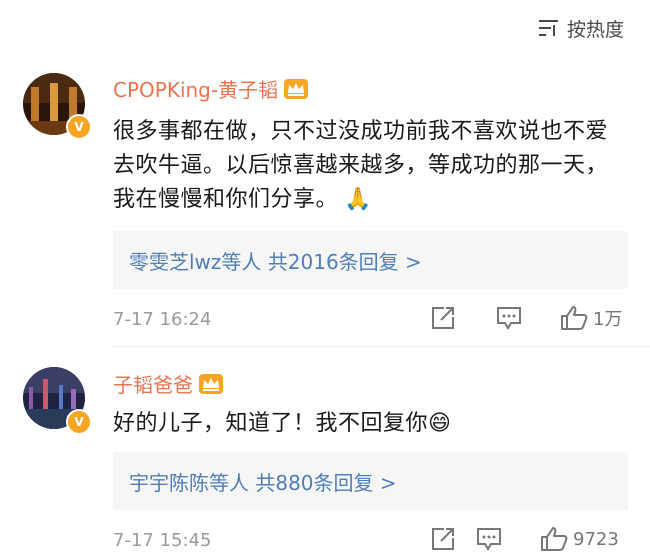 This screenshot has height=560, width=650. I want to click on sort-by-hotness-button: 按热度, so click(581, 28).